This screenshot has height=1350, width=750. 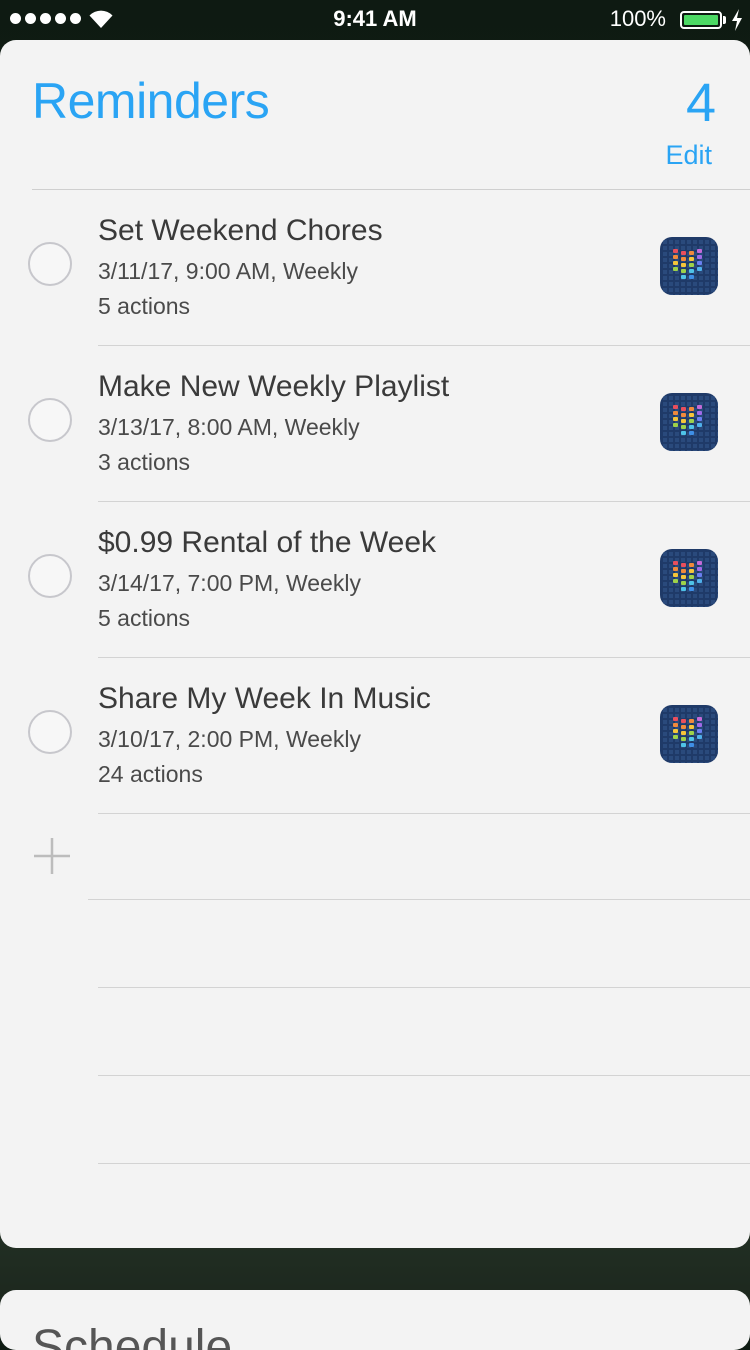 I want to click on battery-percent: 100%, so click(x=637, y=18).